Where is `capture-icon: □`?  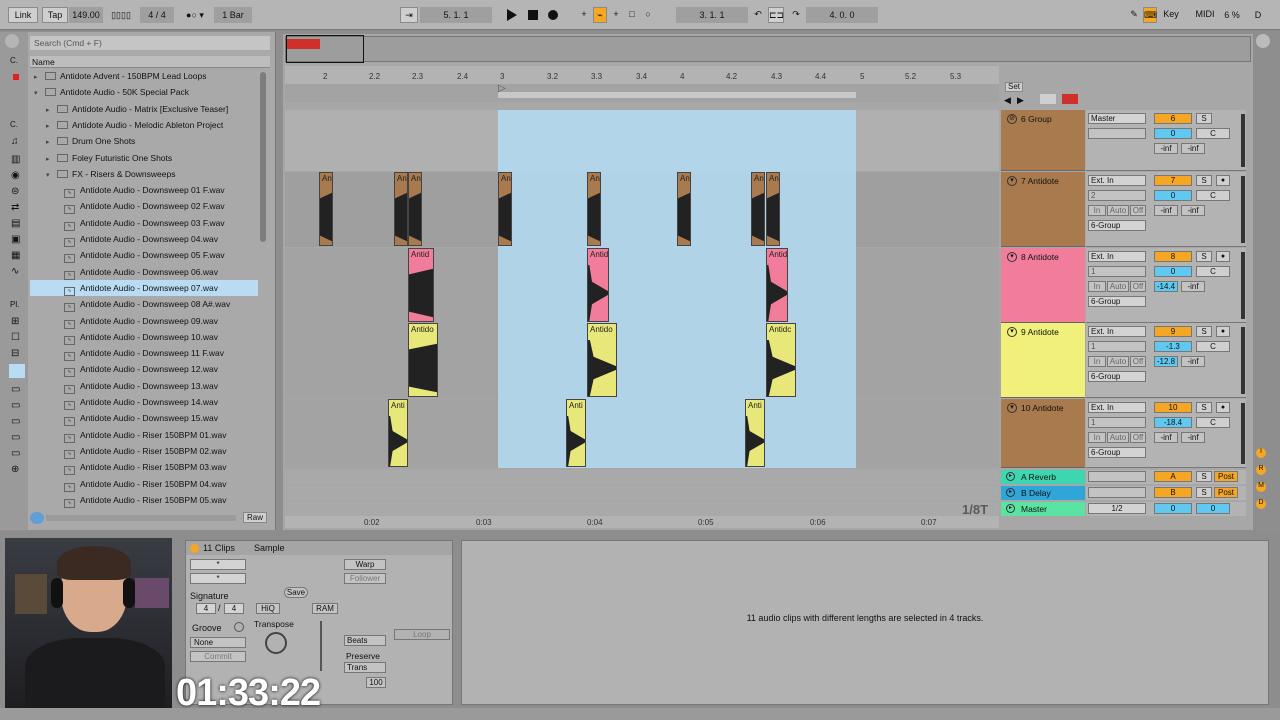
capture-icon: □ is located at coordinates (632, 15).